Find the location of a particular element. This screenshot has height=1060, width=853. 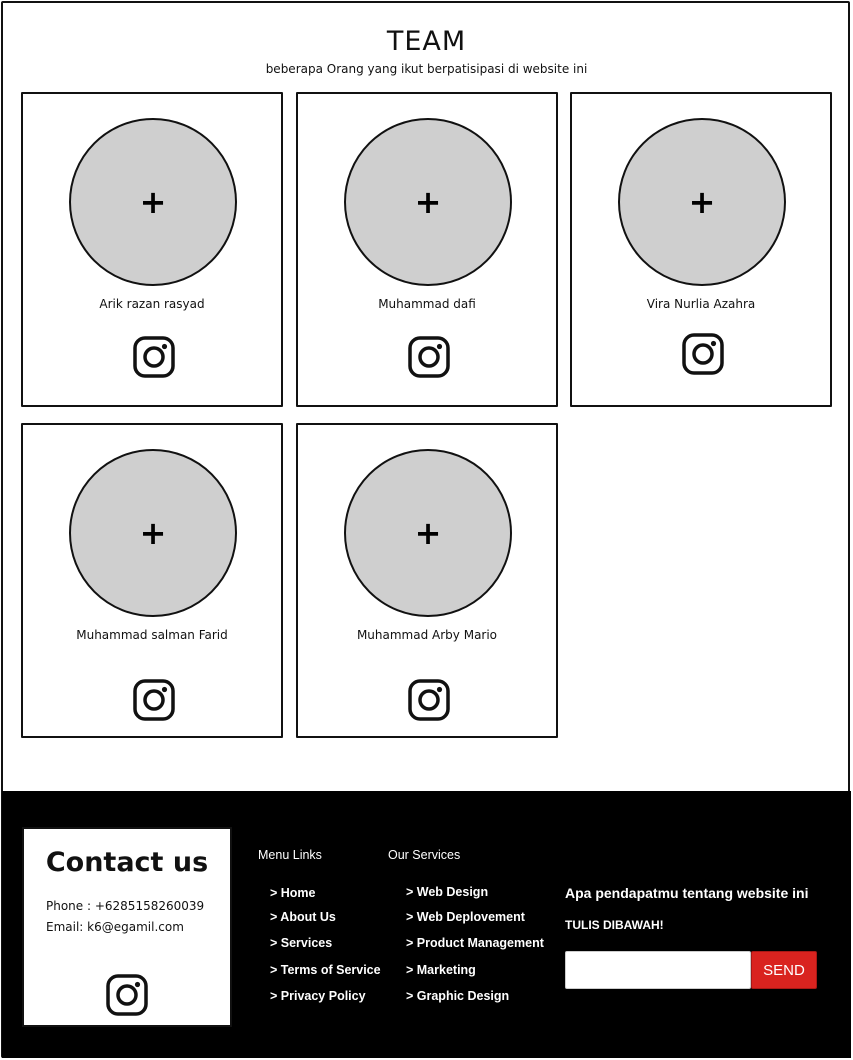

services-heading: Our Services is located at coordinates (424, 855).